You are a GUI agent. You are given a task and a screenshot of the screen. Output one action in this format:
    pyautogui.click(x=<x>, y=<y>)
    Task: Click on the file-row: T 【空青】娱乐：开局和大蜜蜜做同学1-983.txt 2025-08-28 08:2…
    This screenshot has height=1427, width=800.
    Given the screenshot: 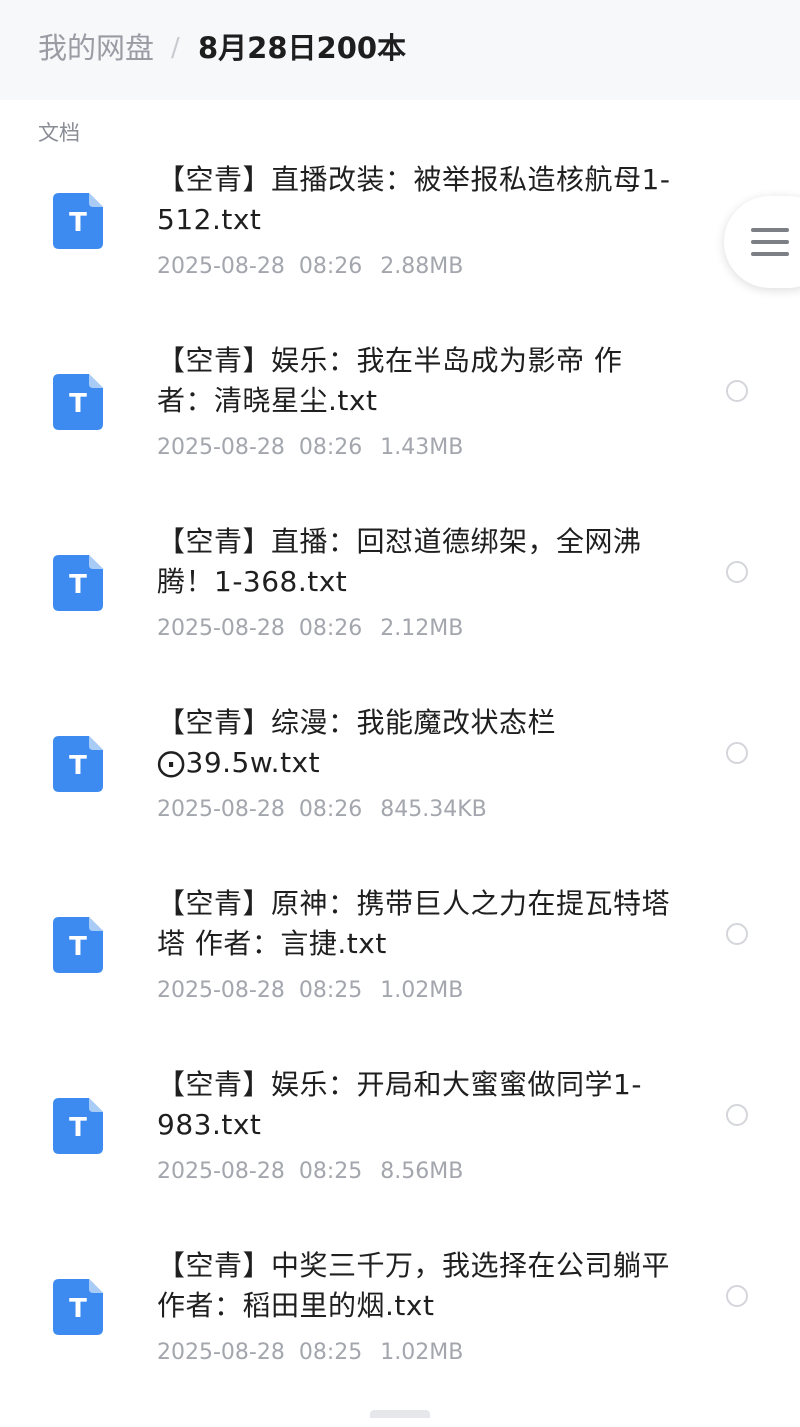 What is the action you would take?
    pyautogui.click(x=400, y=1155)
    